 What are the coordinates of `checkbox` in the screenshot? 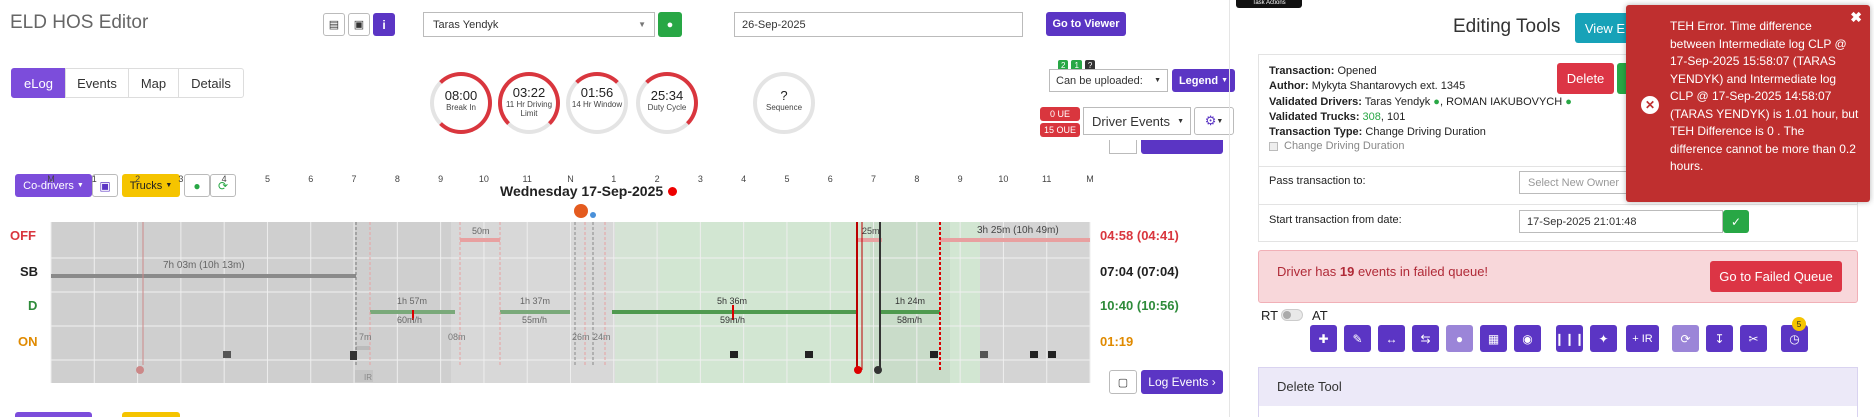 It's located at (1273, 146).